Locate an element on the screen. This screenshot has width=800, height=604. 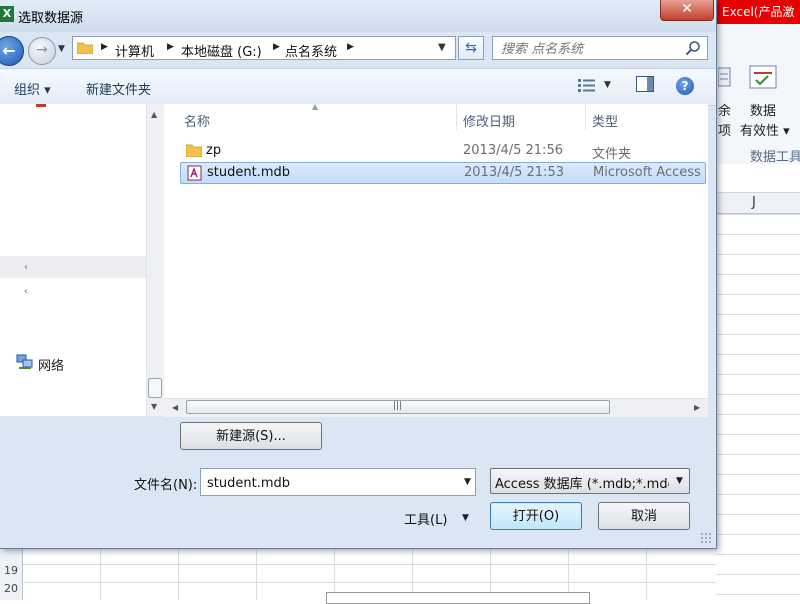
filename-field is located at coordinates (338, 482).